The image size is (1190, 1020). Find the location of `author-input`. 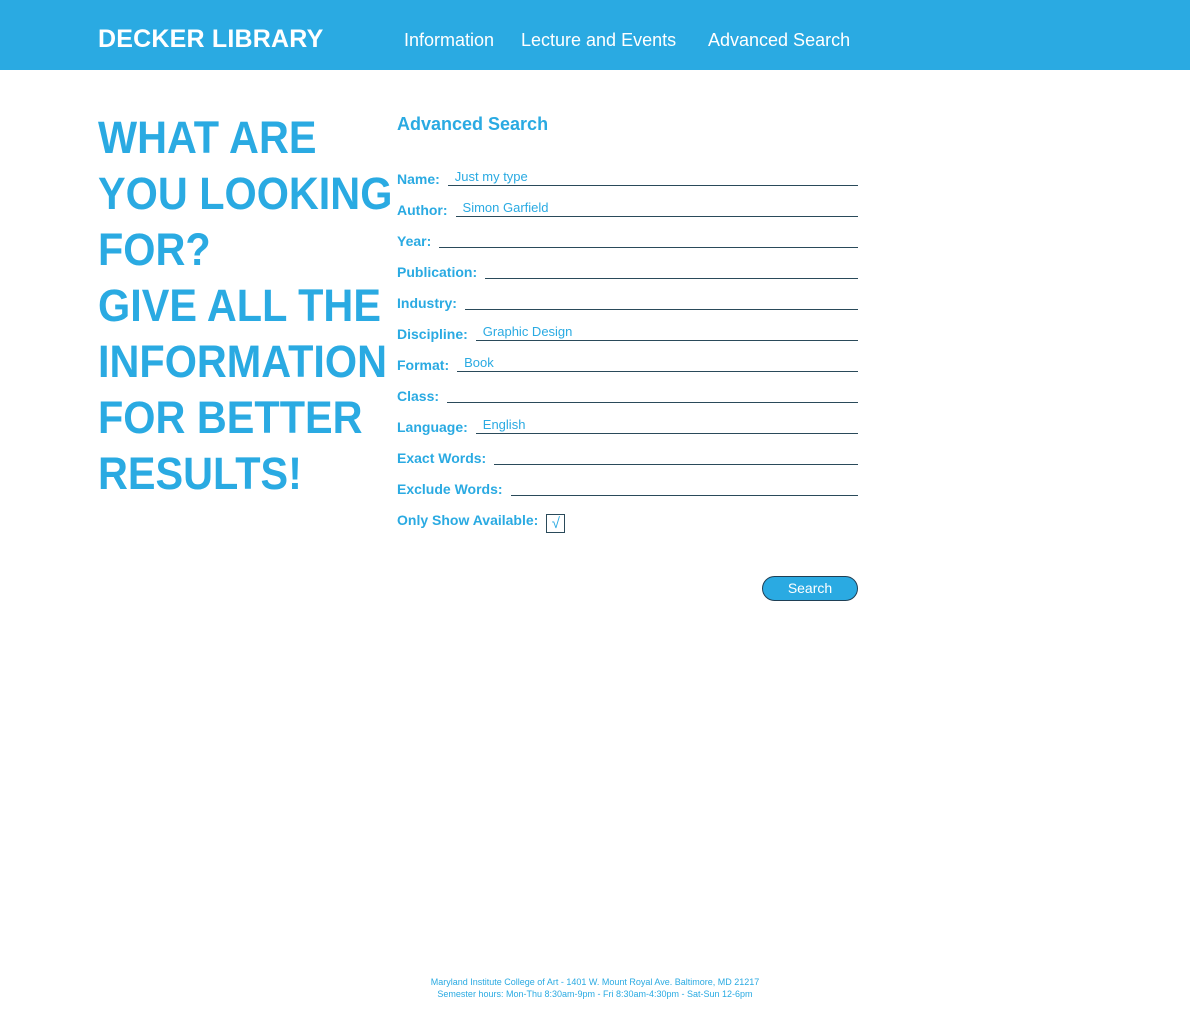

author-input is located at coordinates (656, 207).